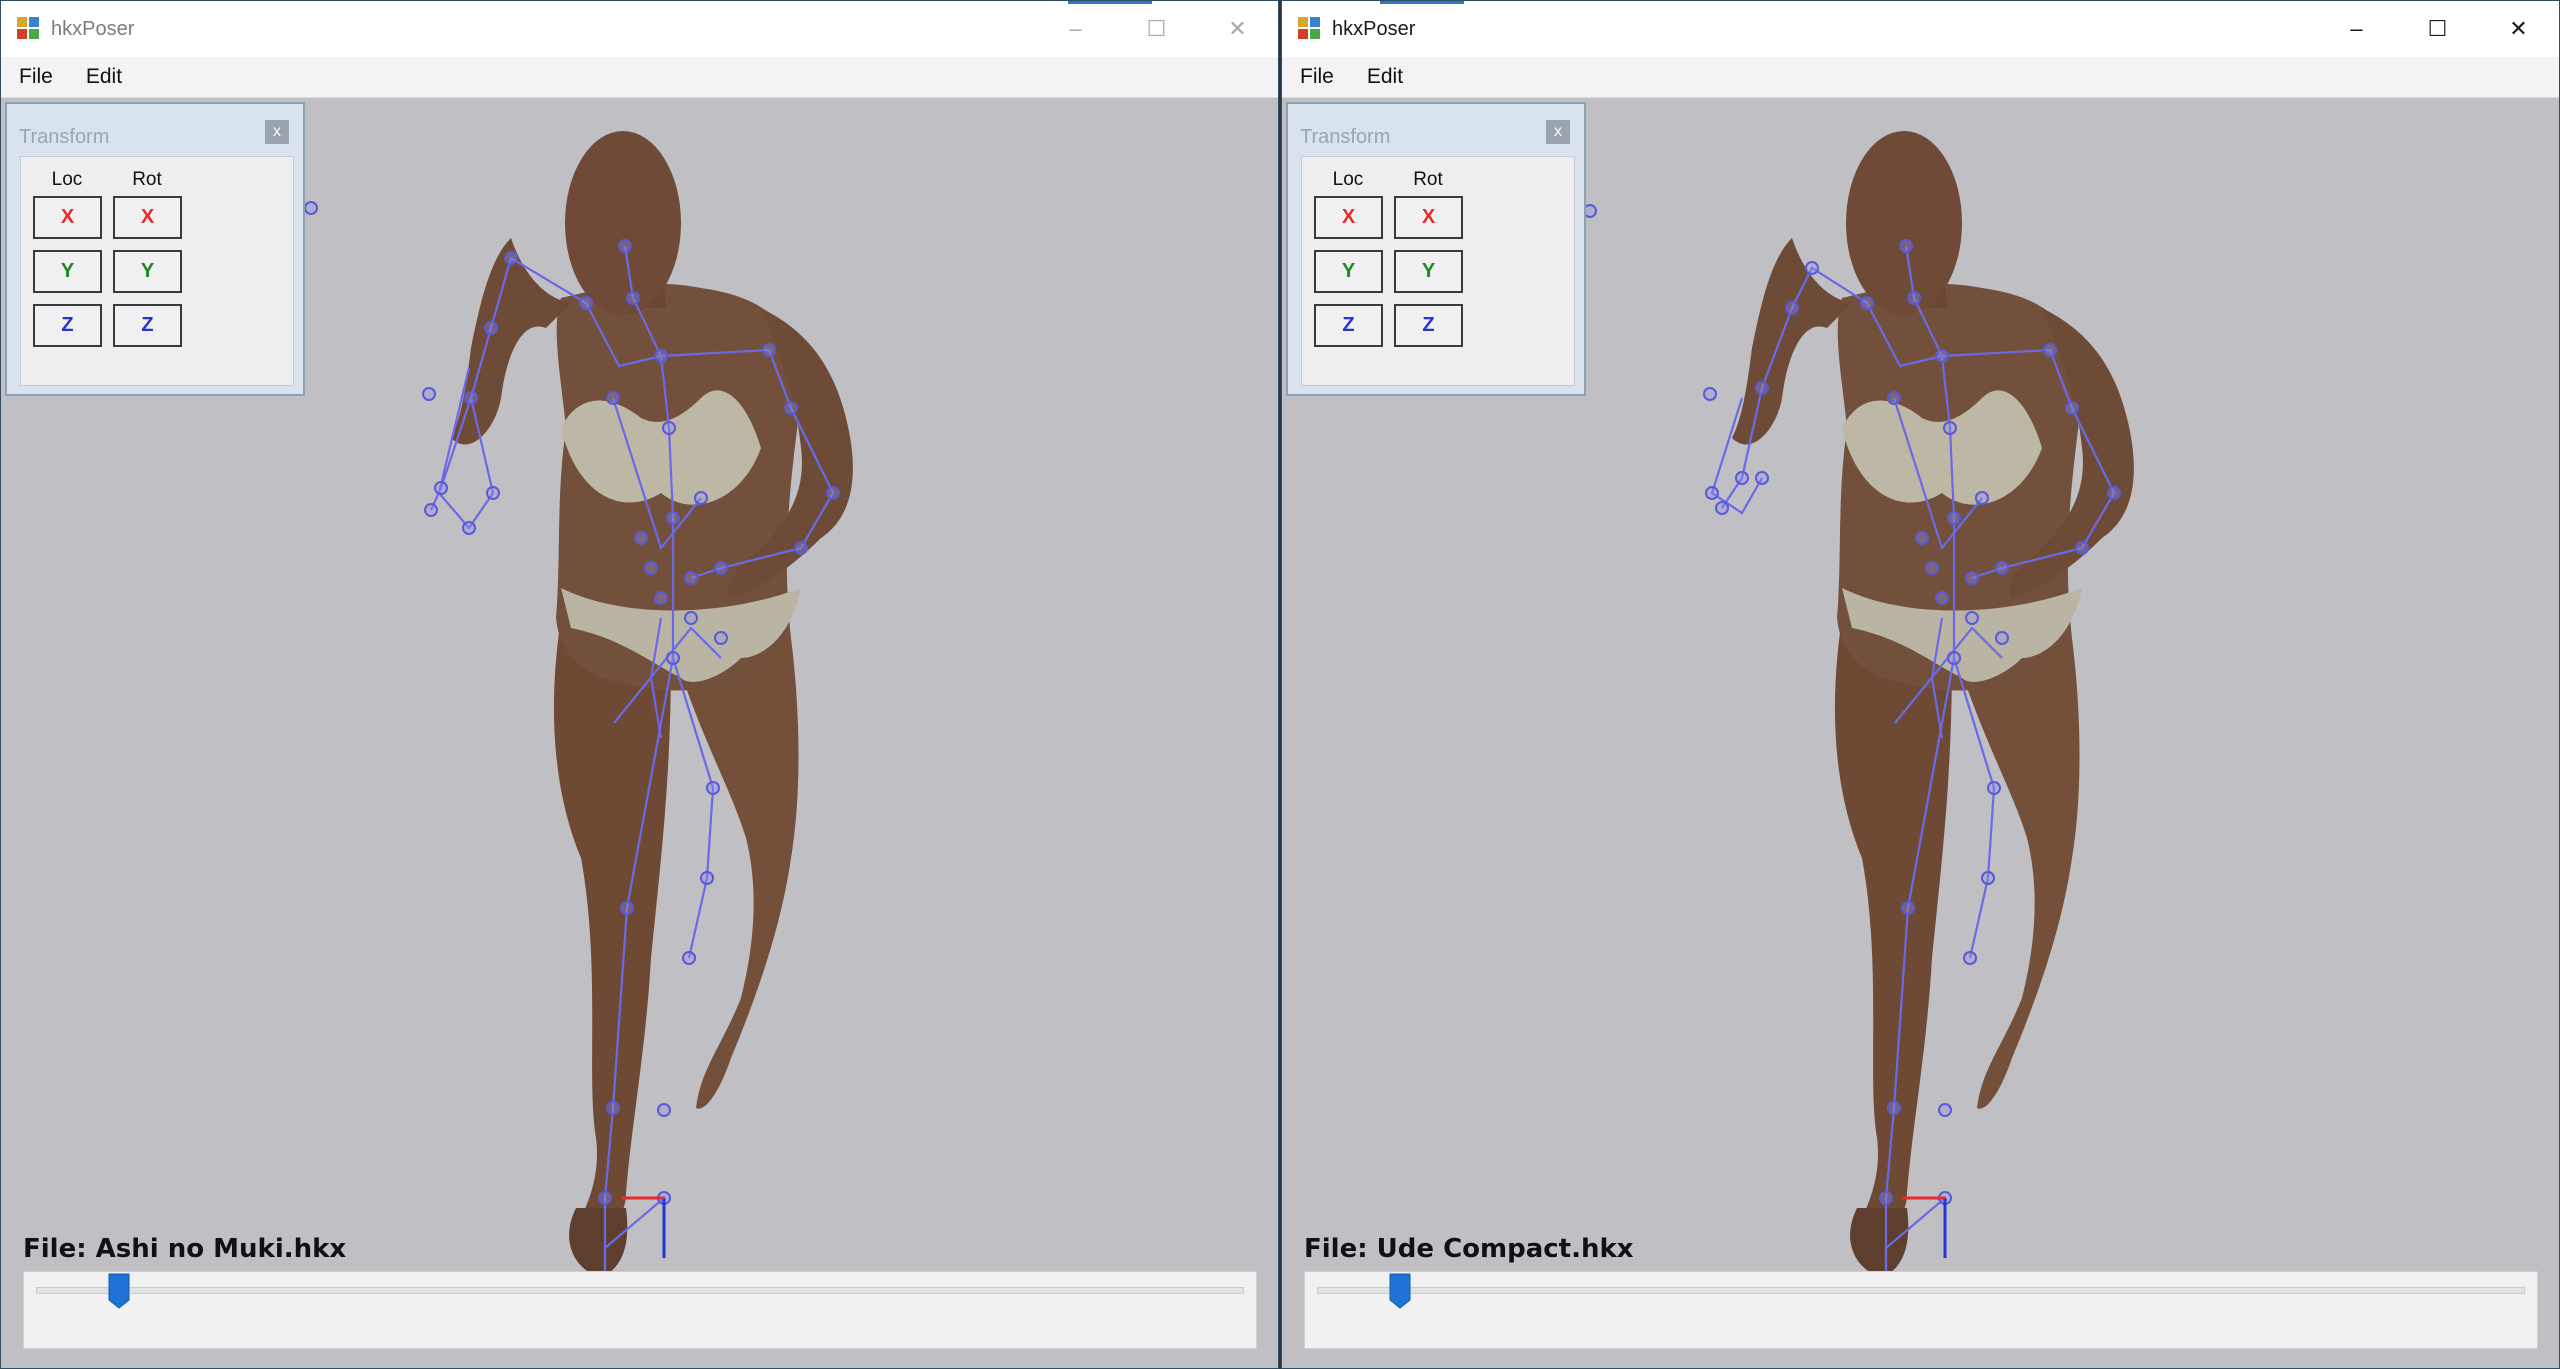  What do you see at coordinates (1422, 2) in the screenshot?
I see `active-indicator` at bounding box center [1422, 2].